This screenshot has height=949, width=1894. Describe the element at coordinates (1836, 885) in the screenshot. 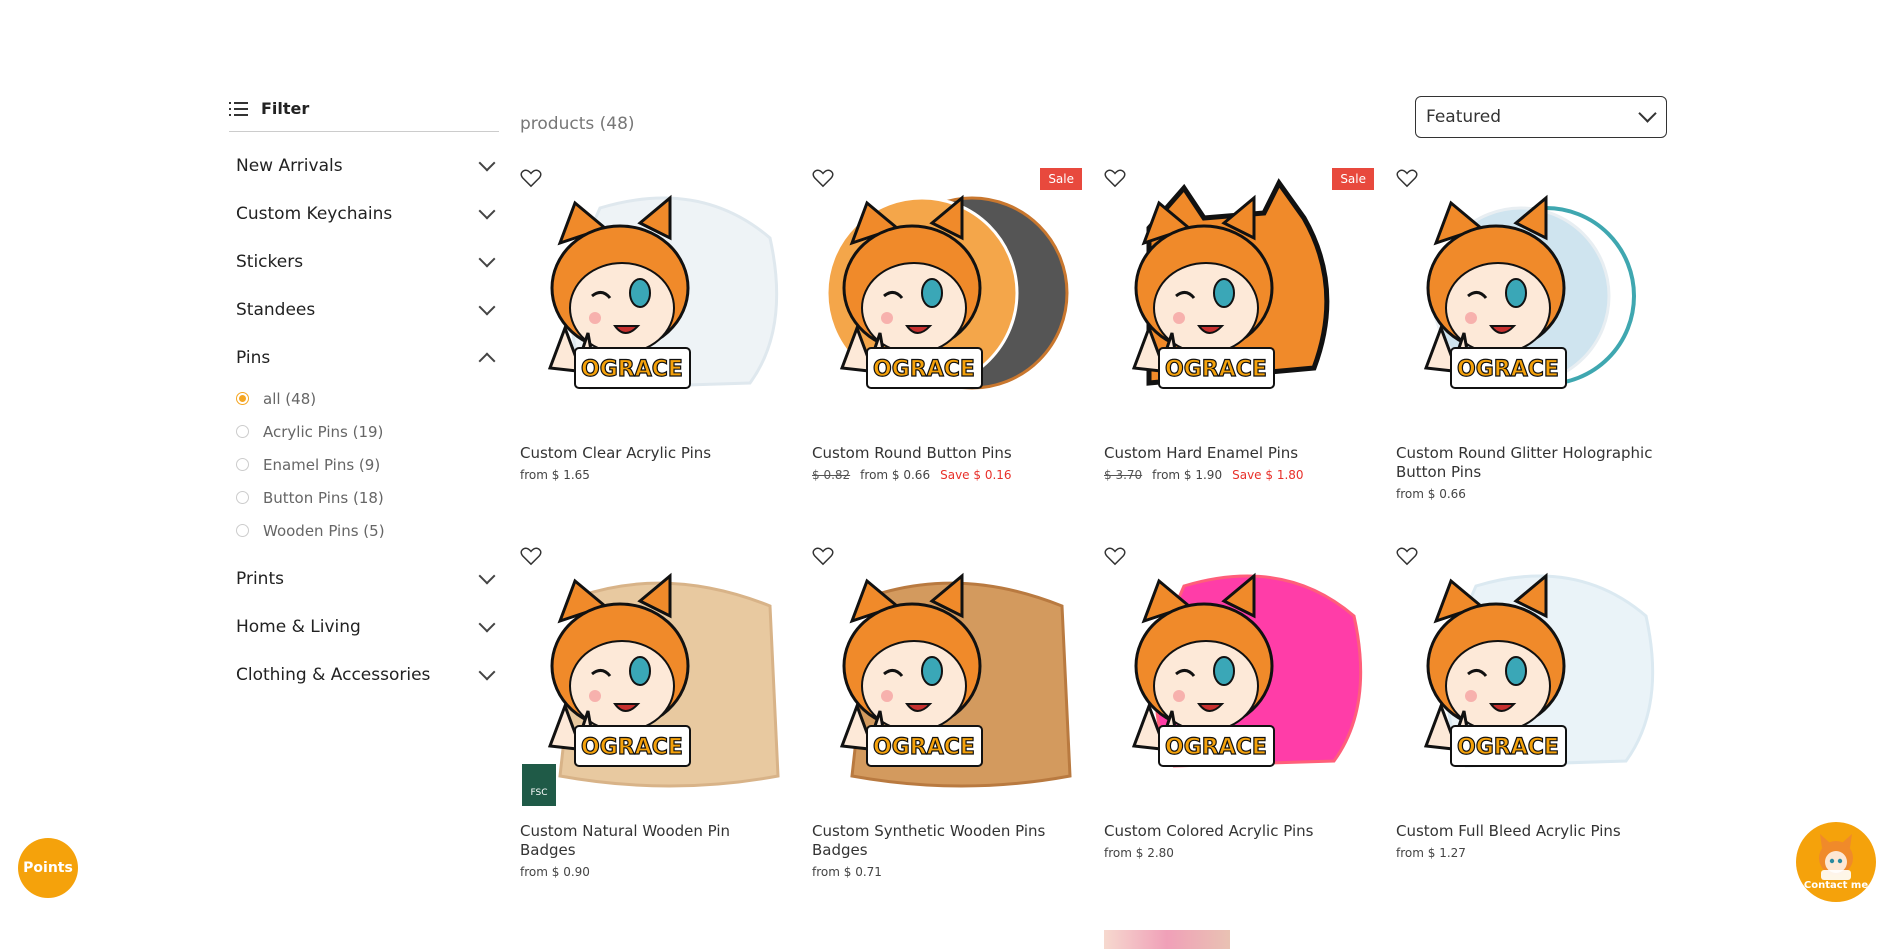

I see `contact-label: Contact me` at that location.